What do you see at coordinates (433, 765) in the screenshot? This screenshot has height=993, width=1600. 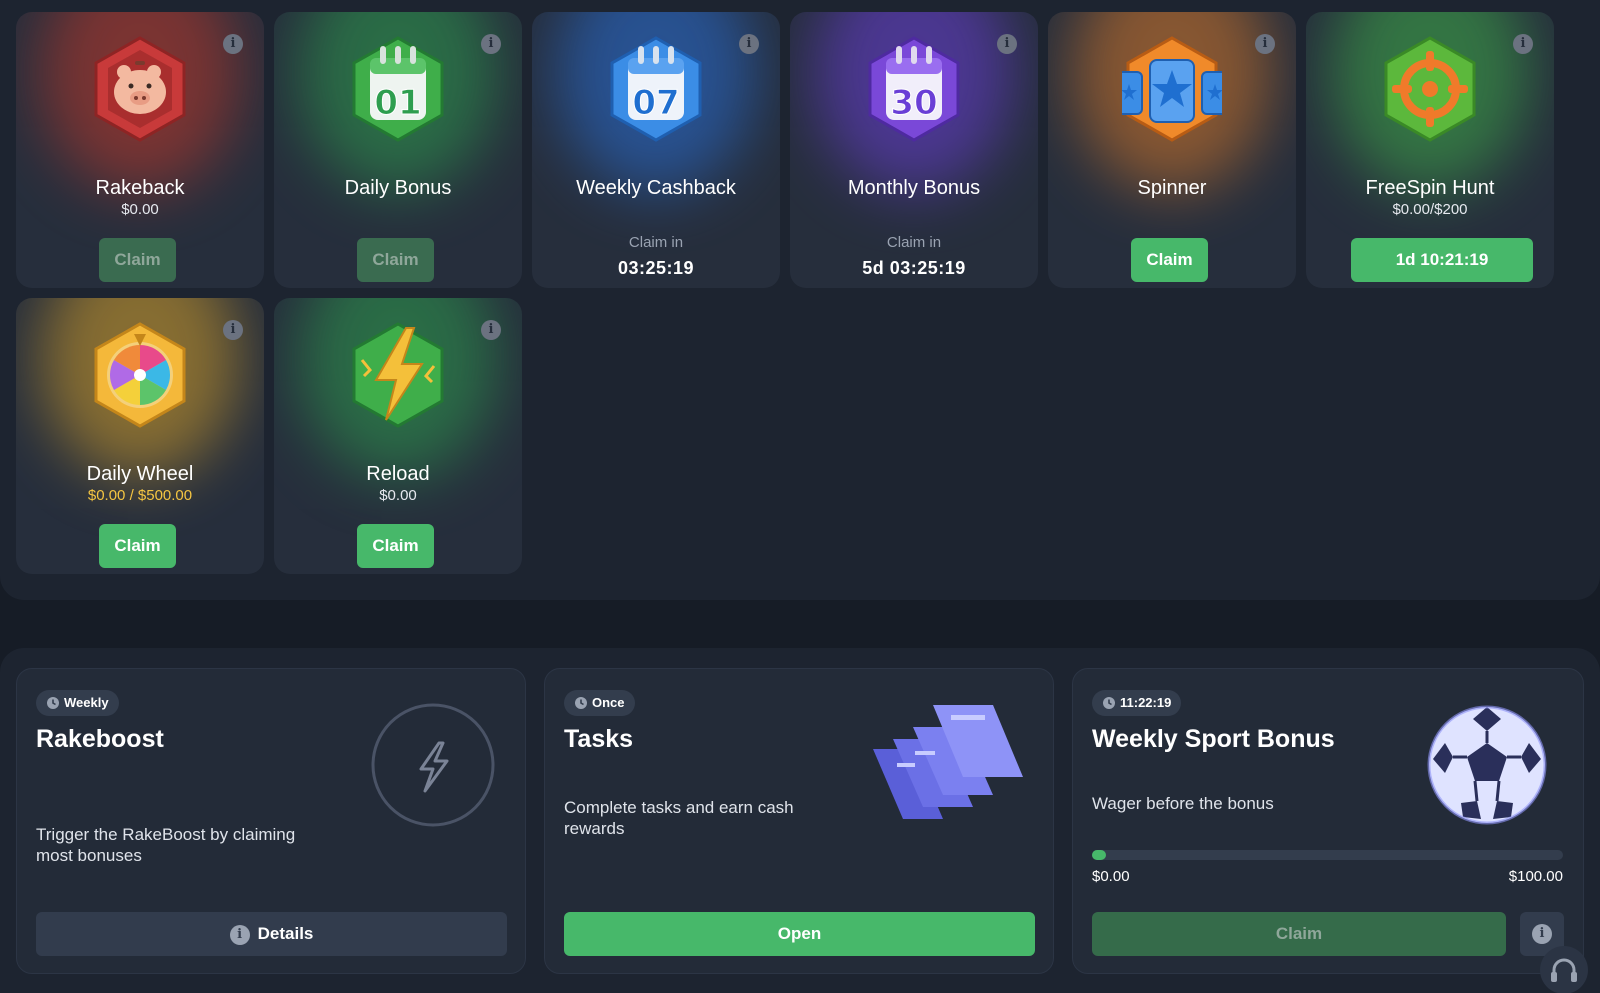 I see `lightning-circle-icon` at bounding box center [433, 765].